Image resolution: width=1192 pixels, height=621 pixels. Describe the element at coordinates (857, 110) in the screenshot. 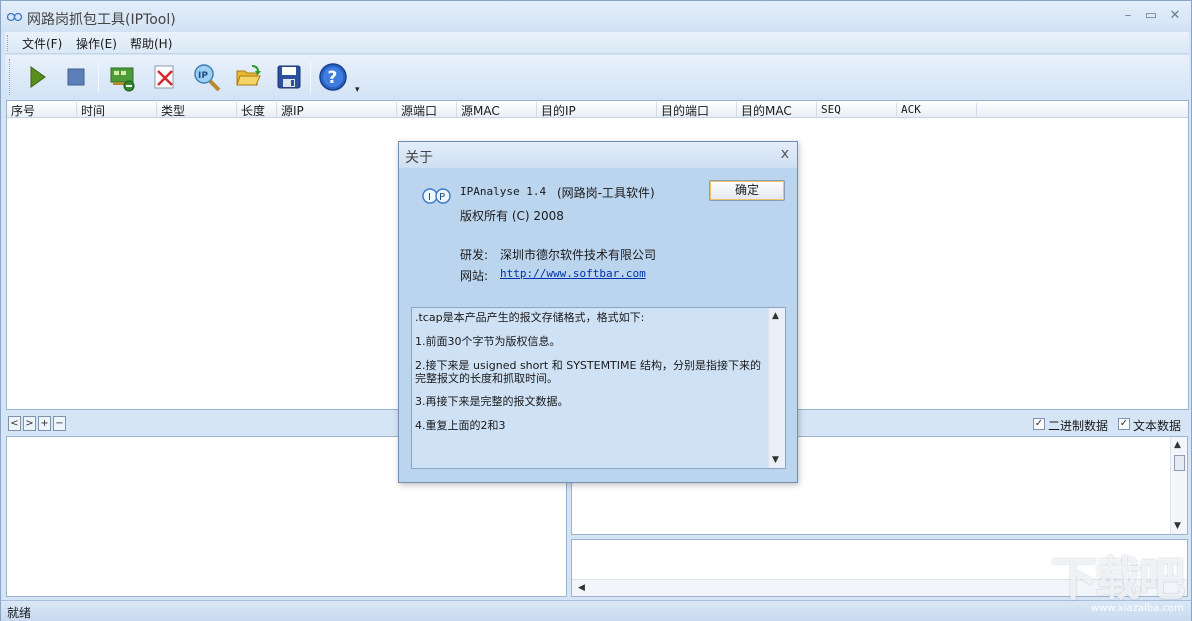

I see `column-header-seq: SEQ` at that location.